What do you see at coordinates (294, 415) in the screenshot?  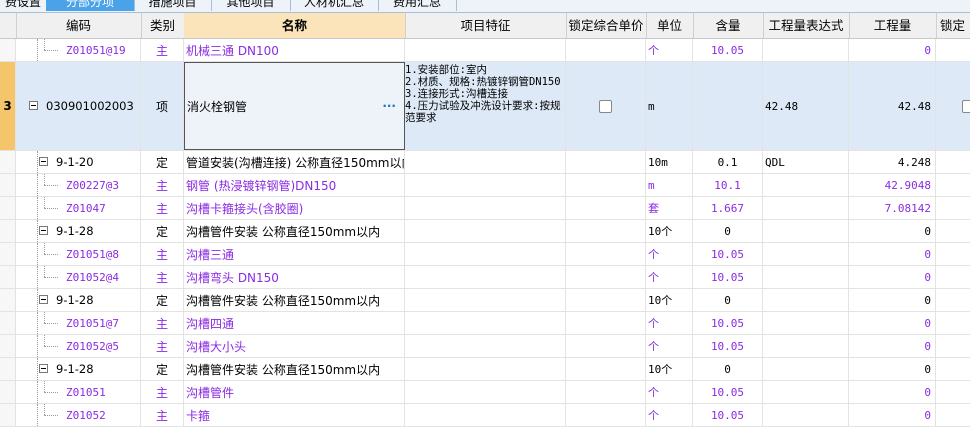 I see `name-cell: 卡箍` at bounding box center [294, 415].